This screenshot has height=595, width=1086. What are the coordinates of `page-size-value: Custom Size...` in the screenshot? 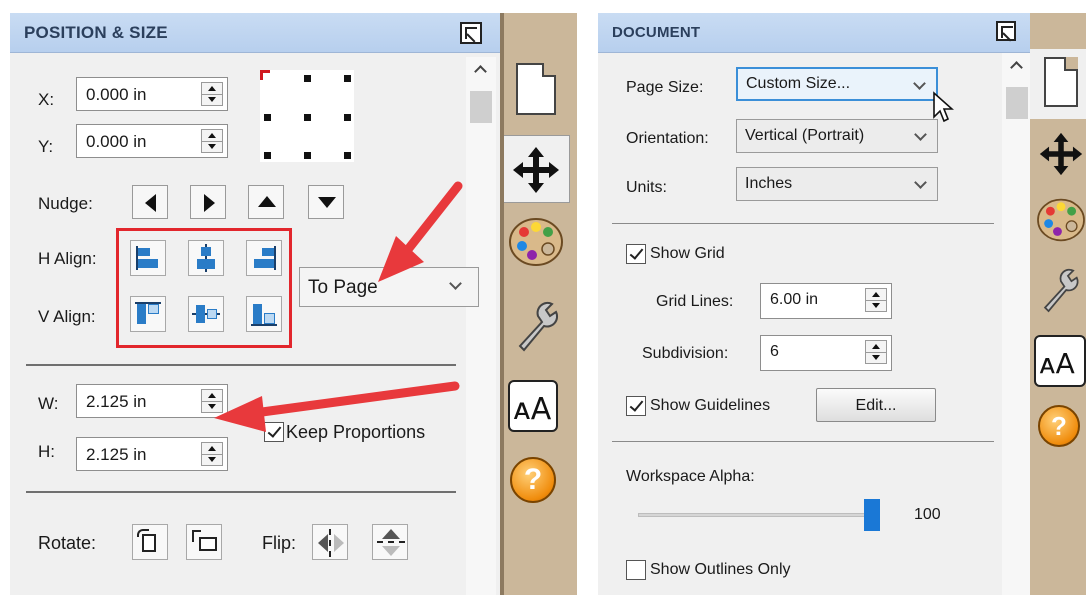 It's located at (798, 83).